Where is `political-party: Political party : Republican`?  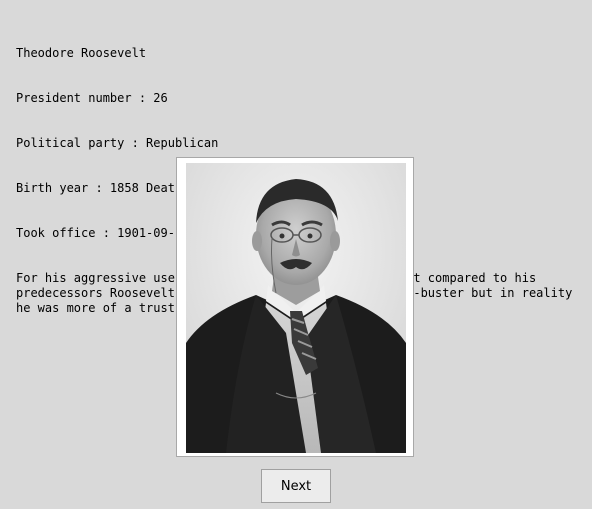 political-party: Political party : Republican is located at coordinates (117, 143).